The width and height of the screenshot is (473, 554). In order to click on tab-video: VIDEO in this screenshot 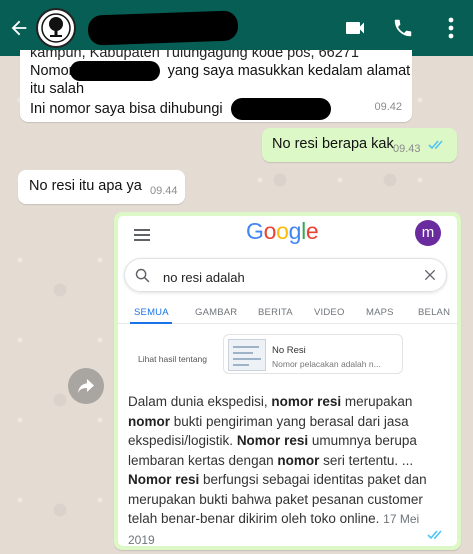, I will do `click(329, 312)`.